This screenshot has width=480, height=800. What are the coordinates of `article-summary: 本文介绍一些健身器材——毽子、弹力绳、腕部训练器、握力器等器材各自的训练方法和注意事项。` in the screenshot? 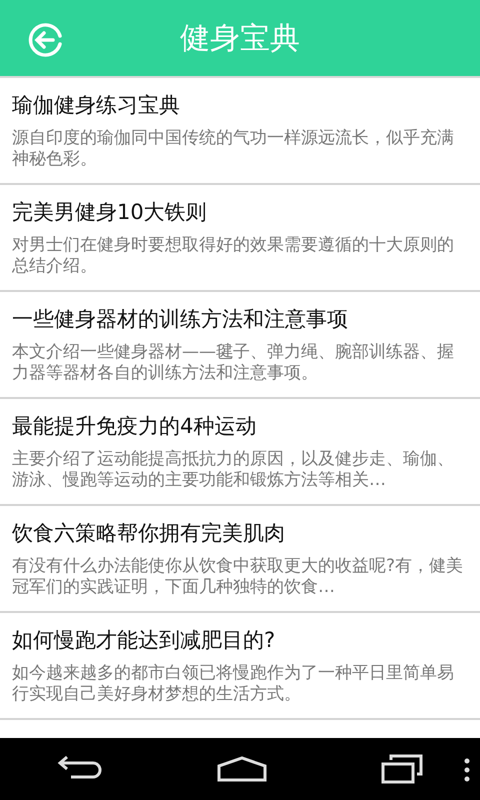 It's located at (233, 363).